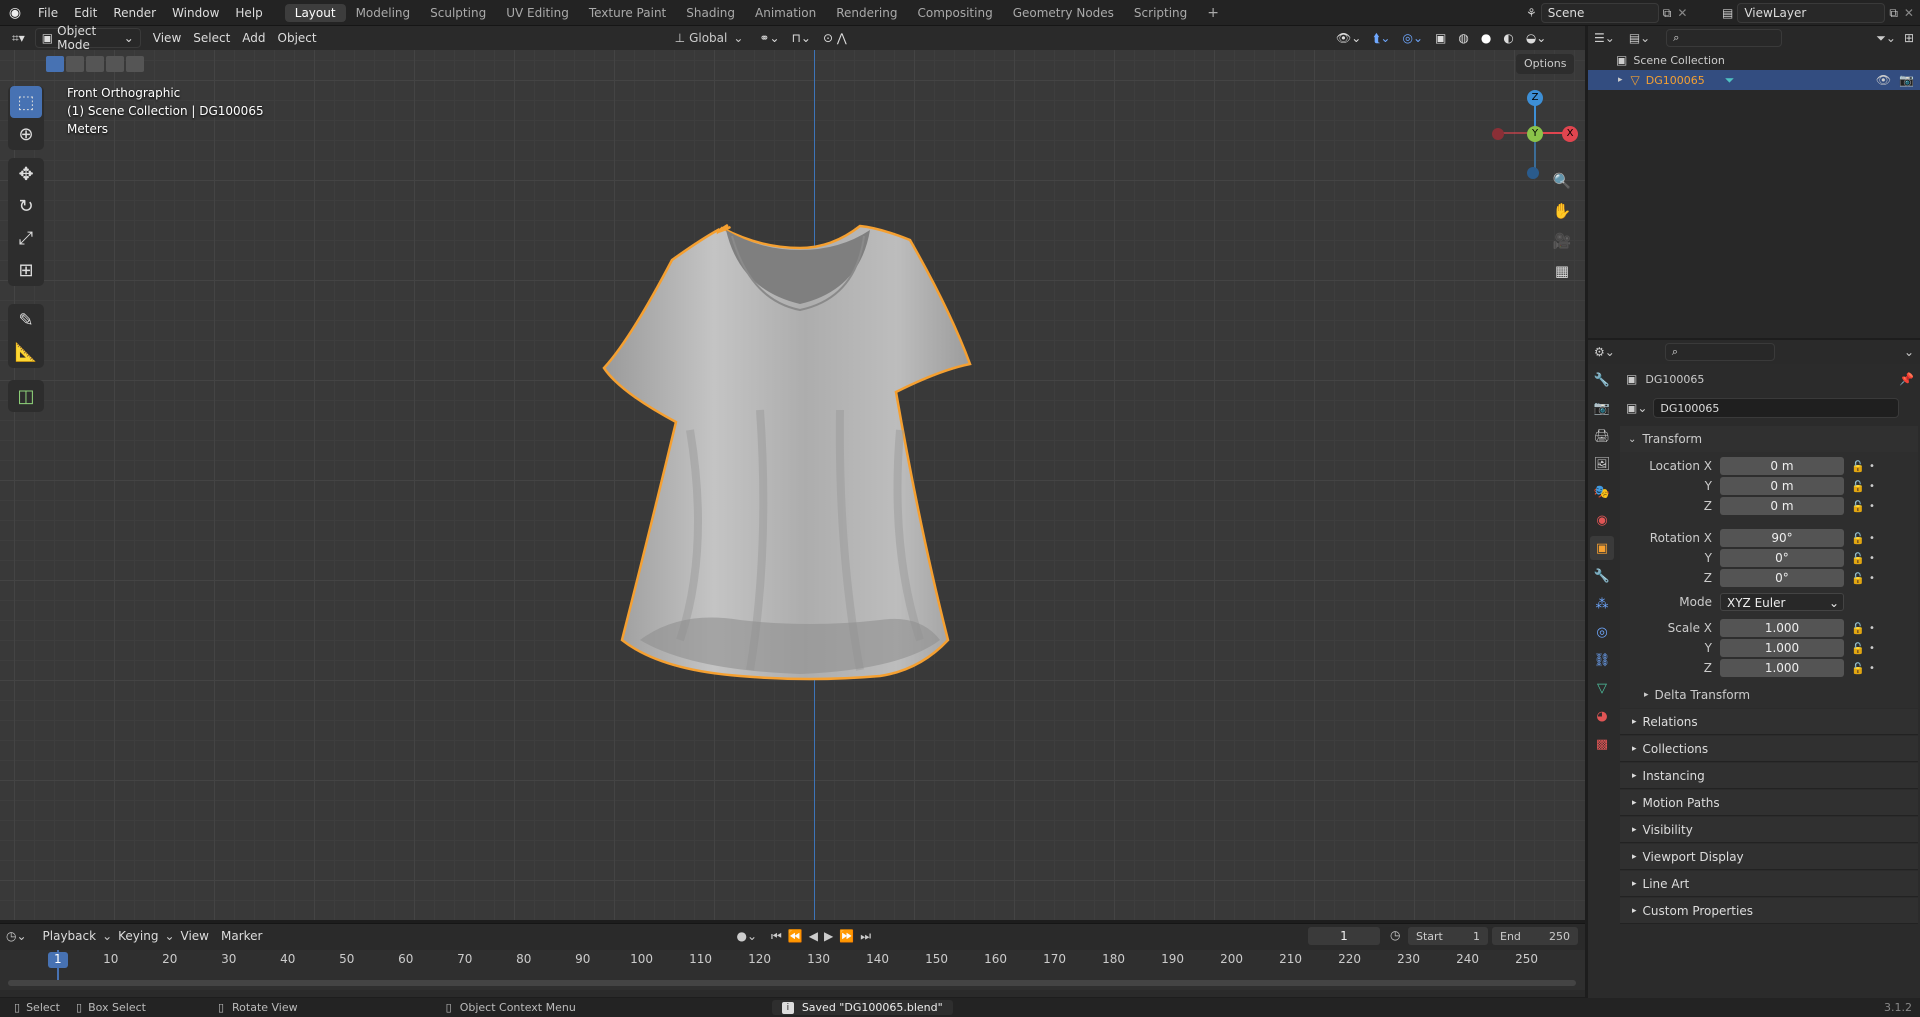 The width and height of the screenshot is (1920, 1017). Describe the element at coordinates (1448, 936) in the screenshot. I see `start-frame-field: Start 1` at that location.